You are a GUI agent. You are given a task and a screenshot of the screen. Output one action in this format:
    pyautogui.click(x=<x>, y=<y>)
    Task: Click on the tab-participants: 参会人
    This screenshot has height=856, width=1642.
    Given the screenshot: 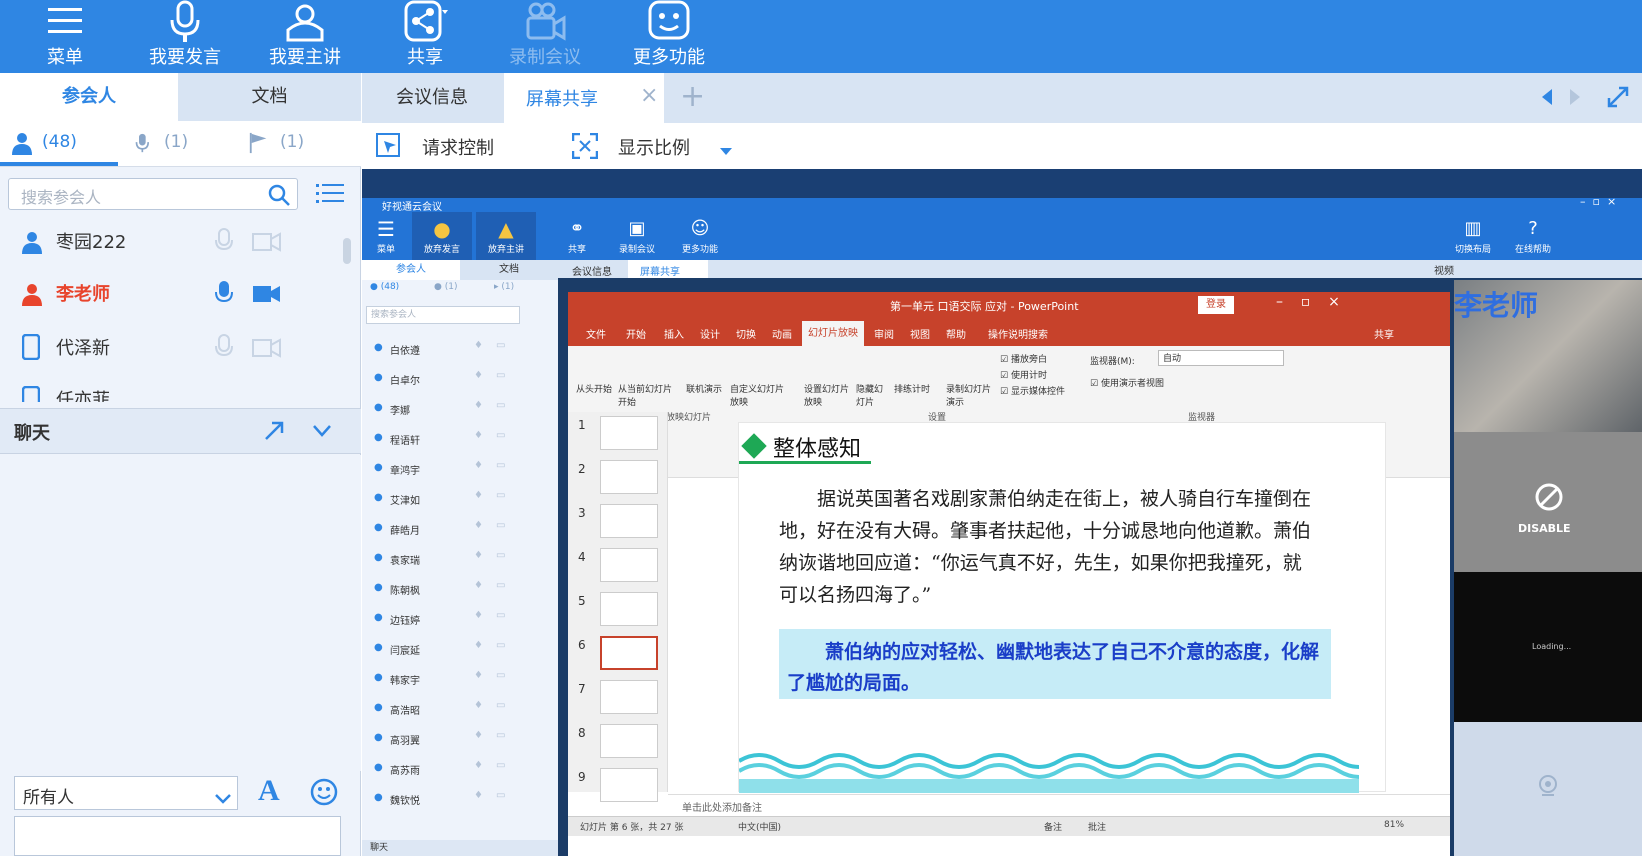 What is the action you would take?
    pyautogui.click(x=89, y=97)
    